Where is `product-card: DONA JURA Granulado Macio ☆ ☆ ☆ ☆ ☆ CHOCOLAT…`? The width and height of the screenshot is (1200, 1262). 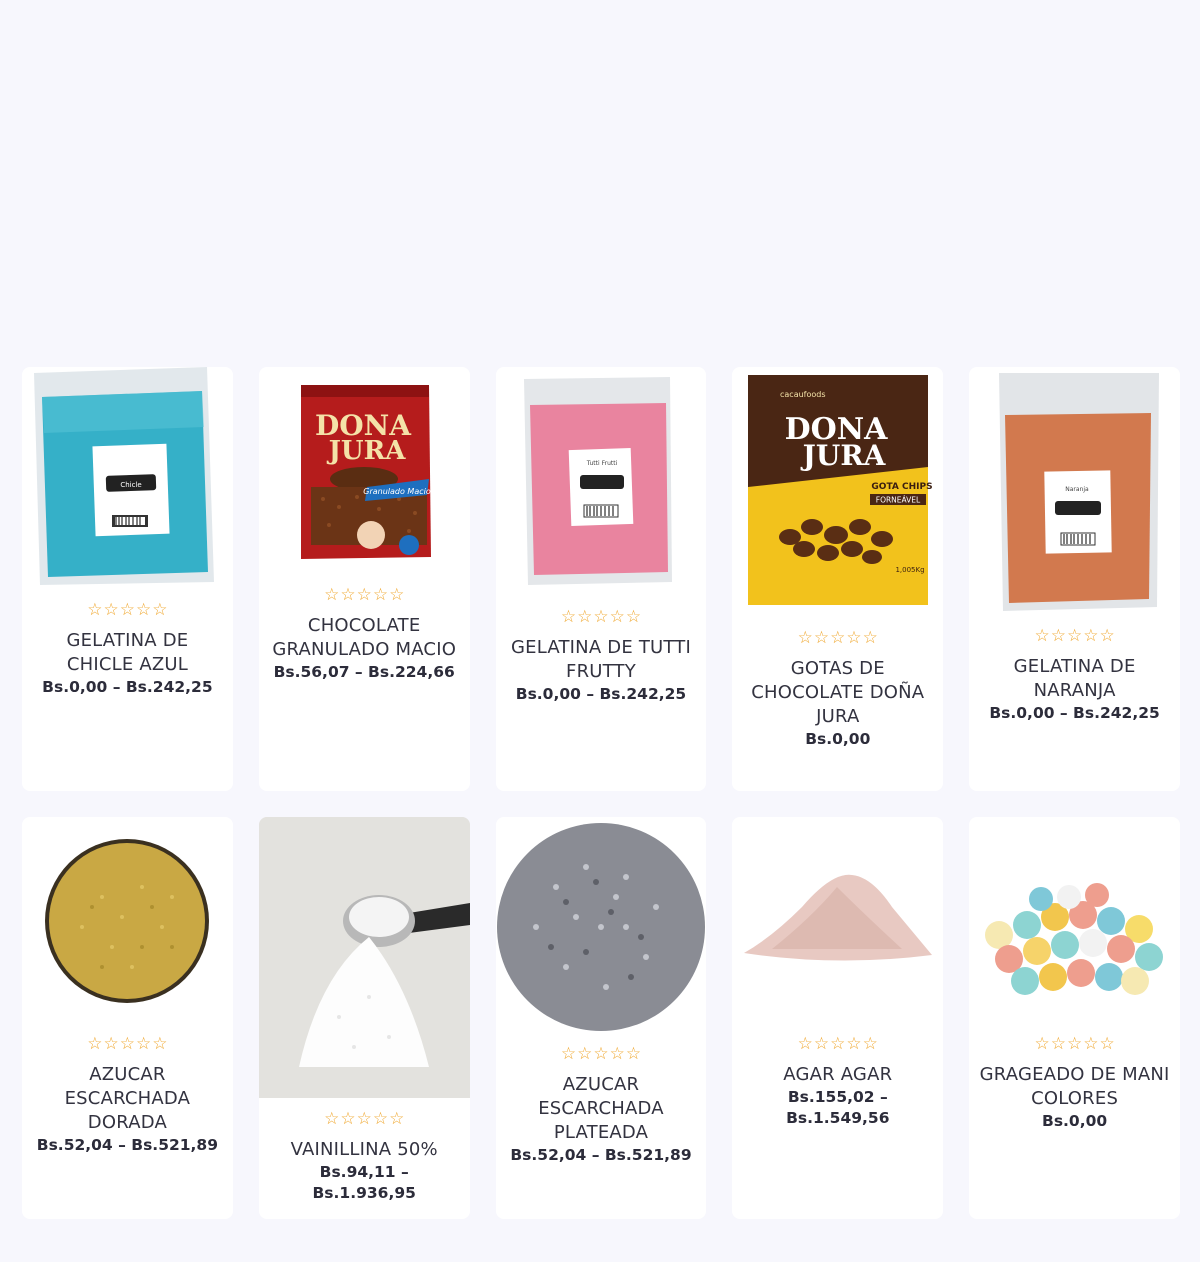 product-card: DONA JURA Granulado Macio ☆ ☆ ☆ ☆ ☆ CHOCOLAT… is located at coordinates (364, 579).